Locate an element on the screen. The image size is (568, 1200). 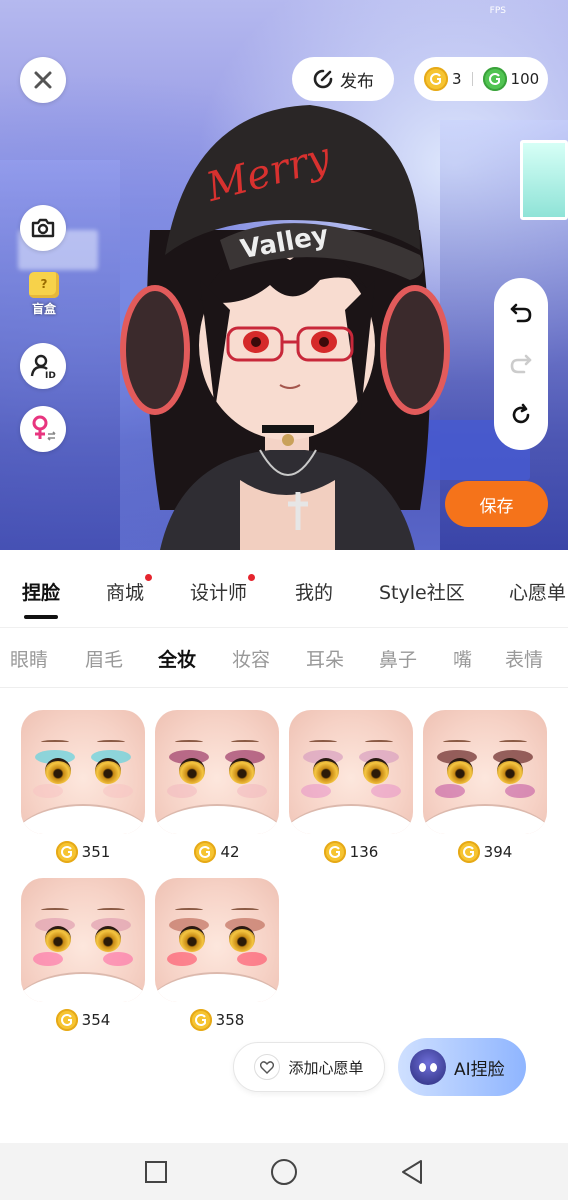
back-button is located at coordinates (412, 1172).